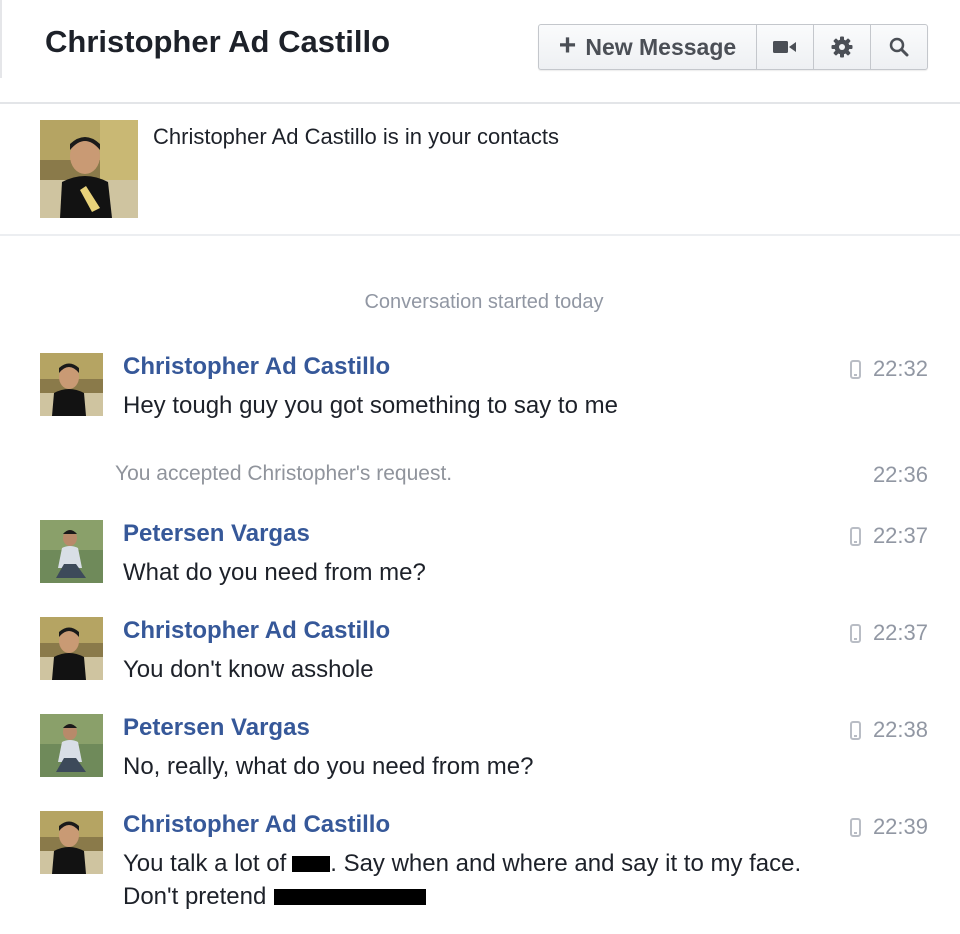  I want to click on video-camera-icon, so click(784, 47).